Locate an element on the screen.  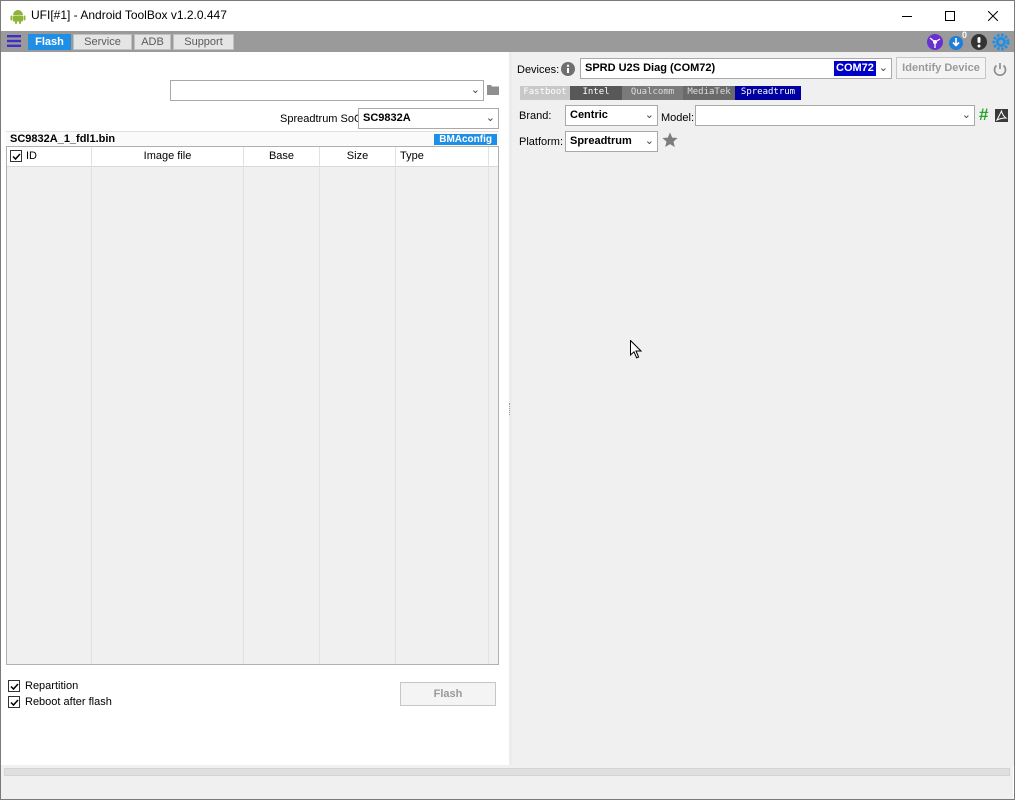
soc-value: SC9832A is located at coordinates (387, 118).